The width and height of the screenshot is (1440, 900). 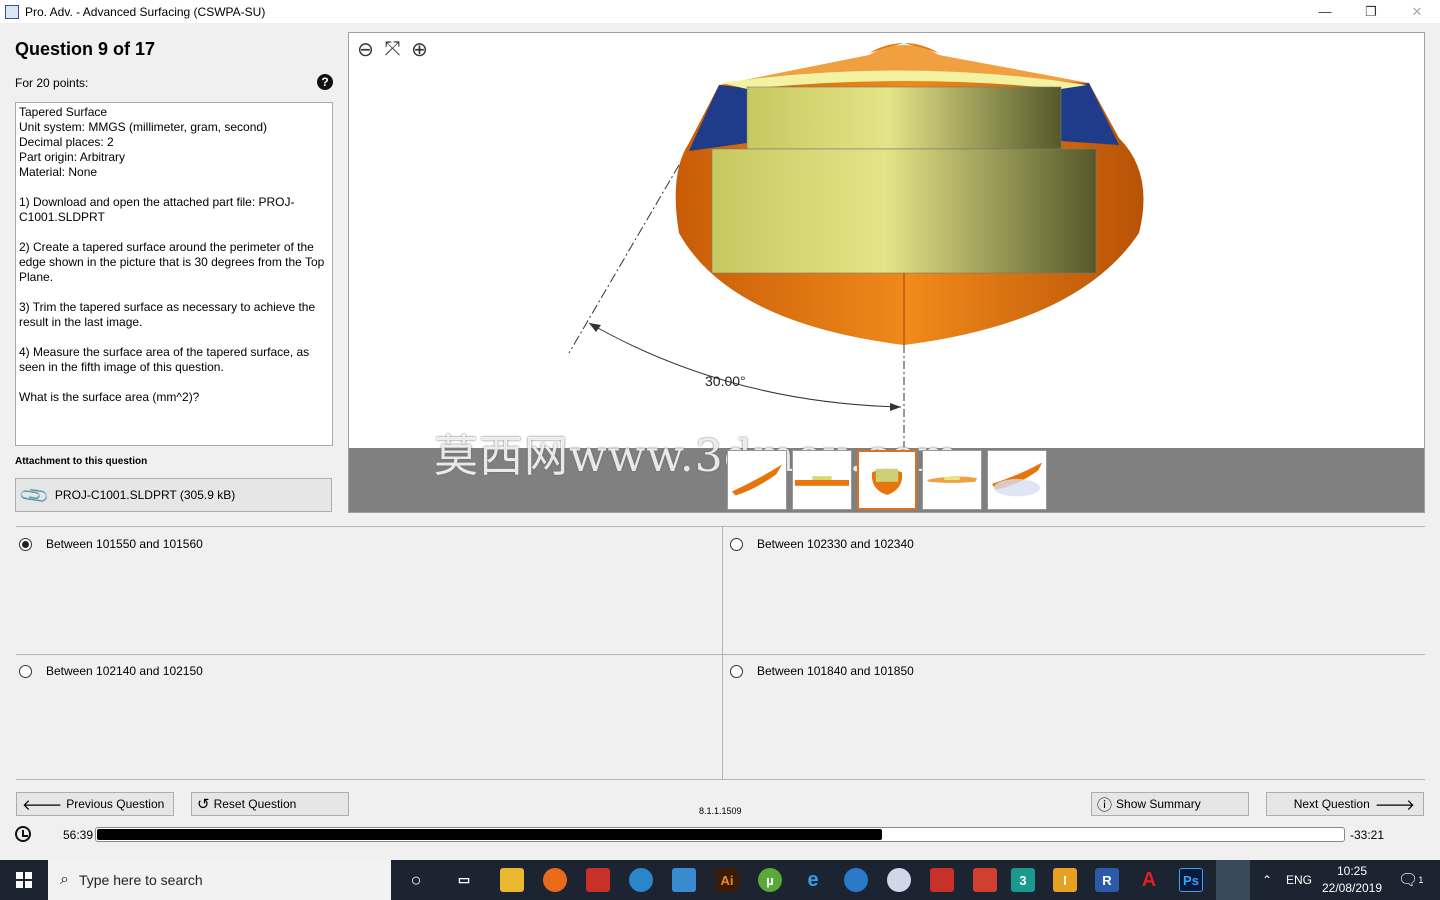 I want to click on answer-label: Between 101840 and 101850, so click(x=835, y=671).